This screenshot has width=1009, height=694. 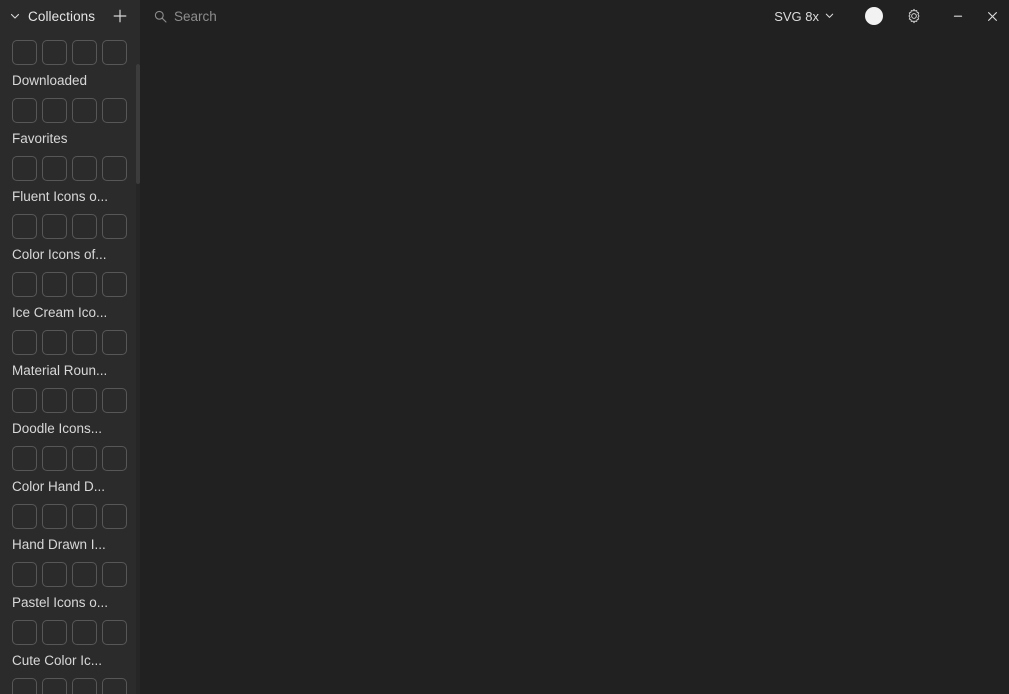 I want to click on collection-item: Favorites, so click(x=70, y=123).